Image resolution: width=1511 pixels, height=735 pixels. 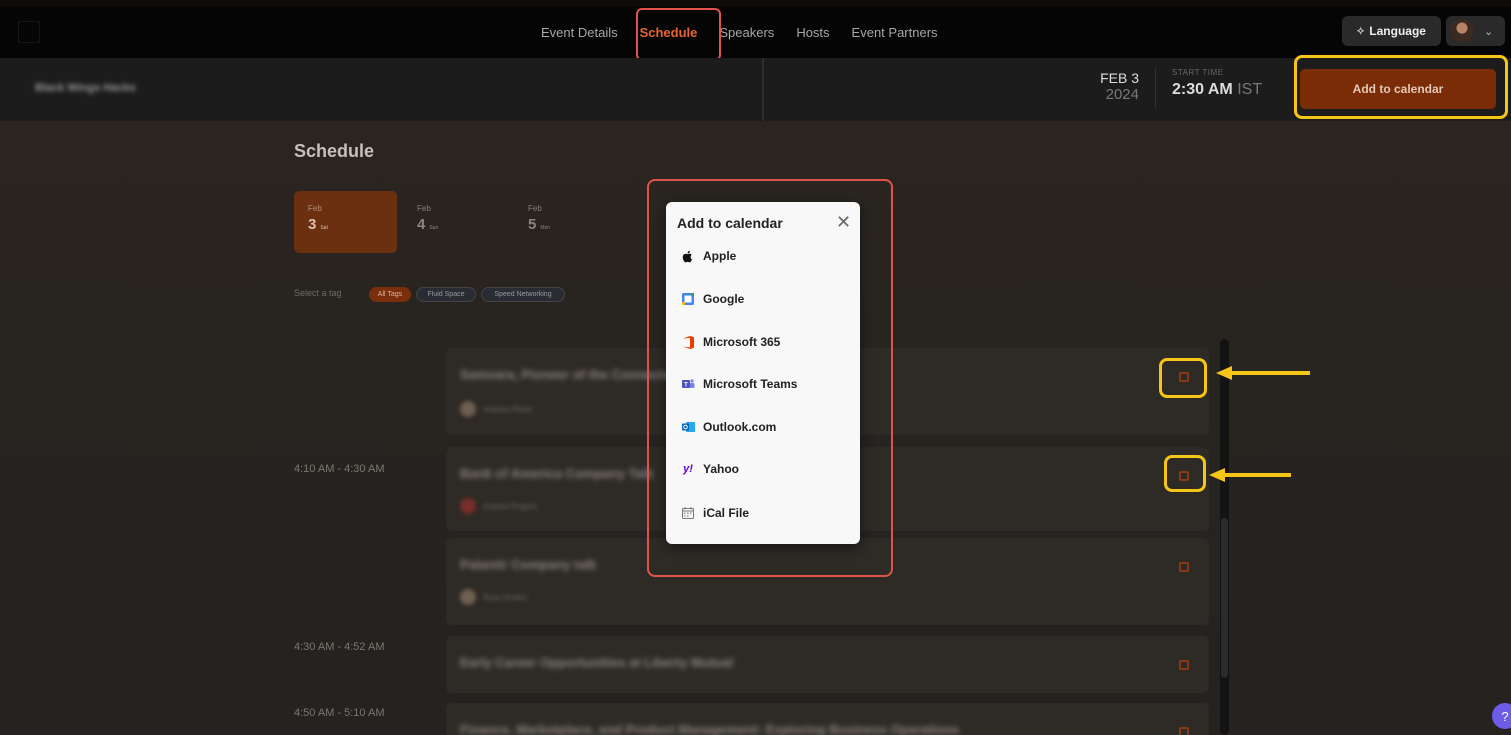 What do you see at coordinates (532, 224) in the screenshot?
I see `date-day-number: 5` at bounding box center [532, 224].